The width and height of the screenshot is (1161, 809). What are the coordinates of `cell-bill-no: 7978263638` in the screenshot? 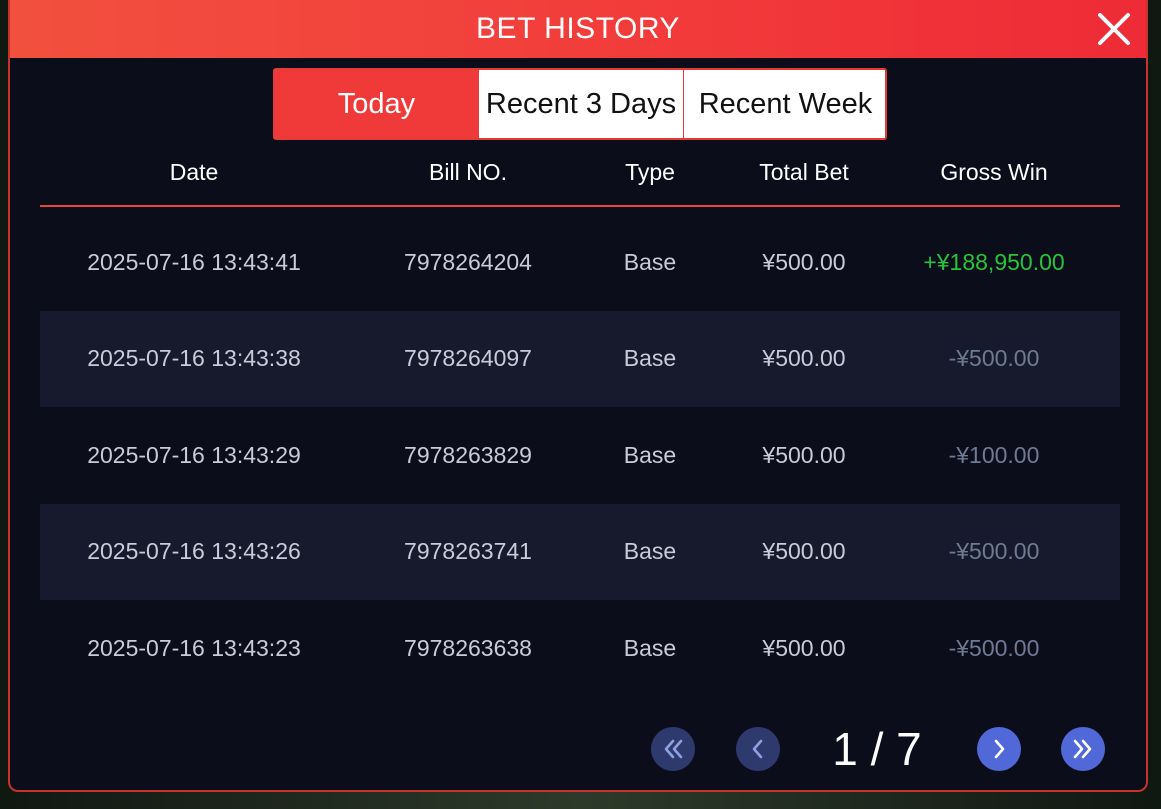 It's located at (468, 647).